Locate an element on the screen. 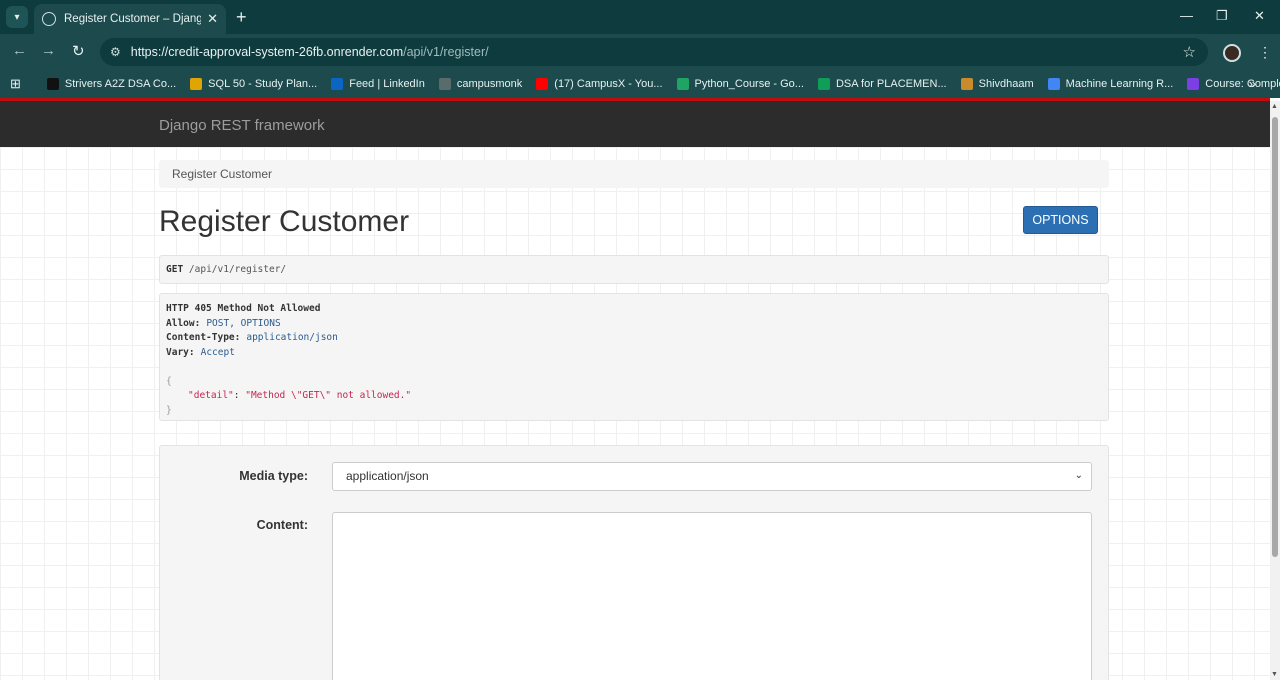 The height and width of the screenshot is (680, 1280). close-tab-icon: ✕ is located at coordinates (212, 19).